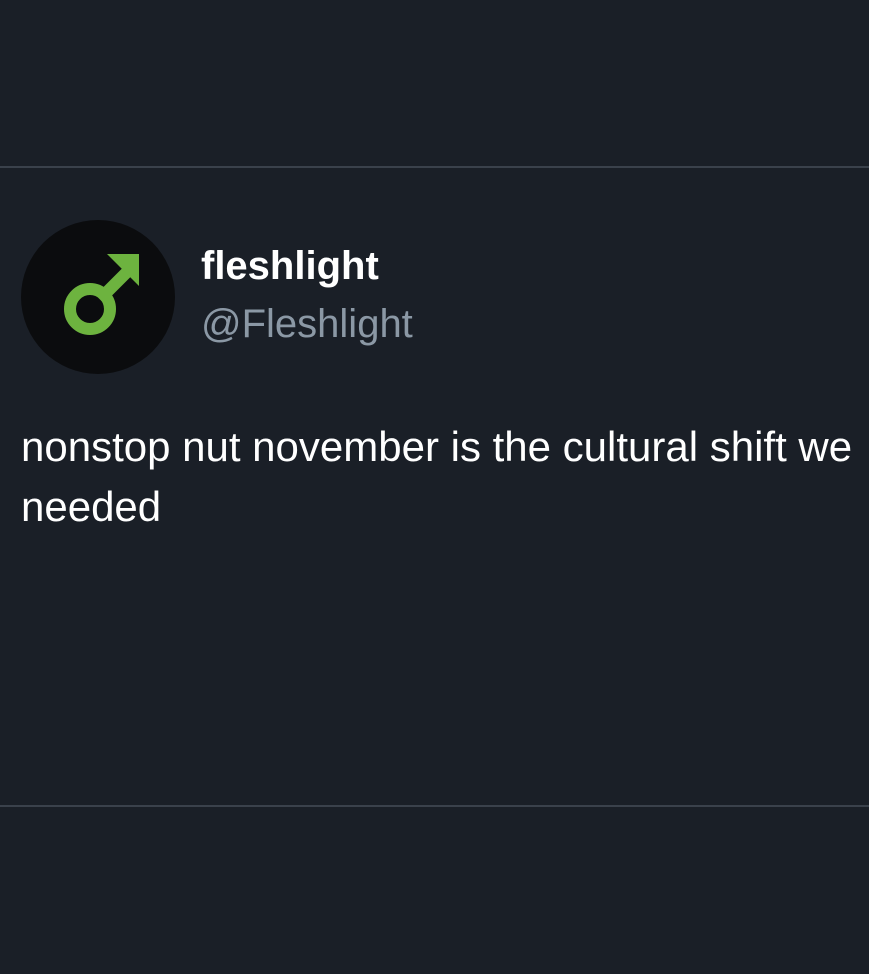 This screenshot has width=869, height=974. I want to click on author-display-name: fleshlight, so click(290, 266).